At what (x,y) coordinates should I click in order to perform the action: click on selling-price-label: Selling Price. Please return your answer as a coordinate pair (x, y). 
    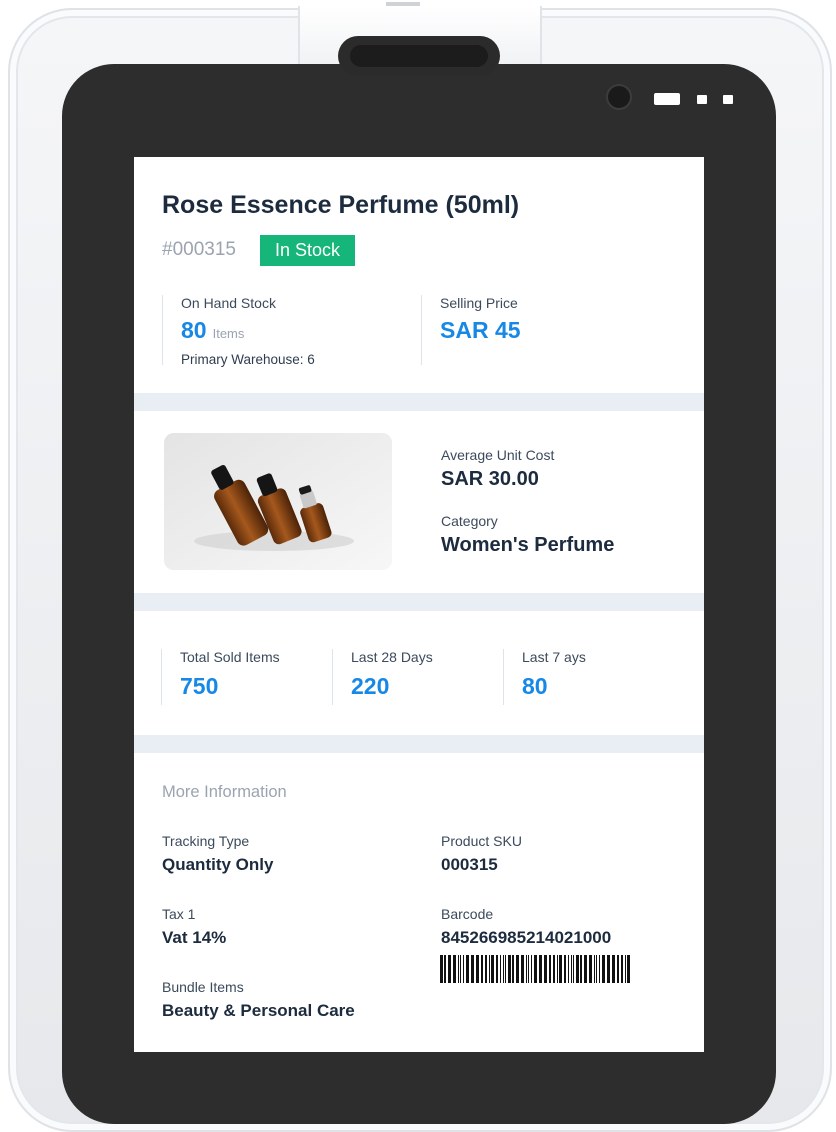
    Looking at the image, I should click on (479, 303).